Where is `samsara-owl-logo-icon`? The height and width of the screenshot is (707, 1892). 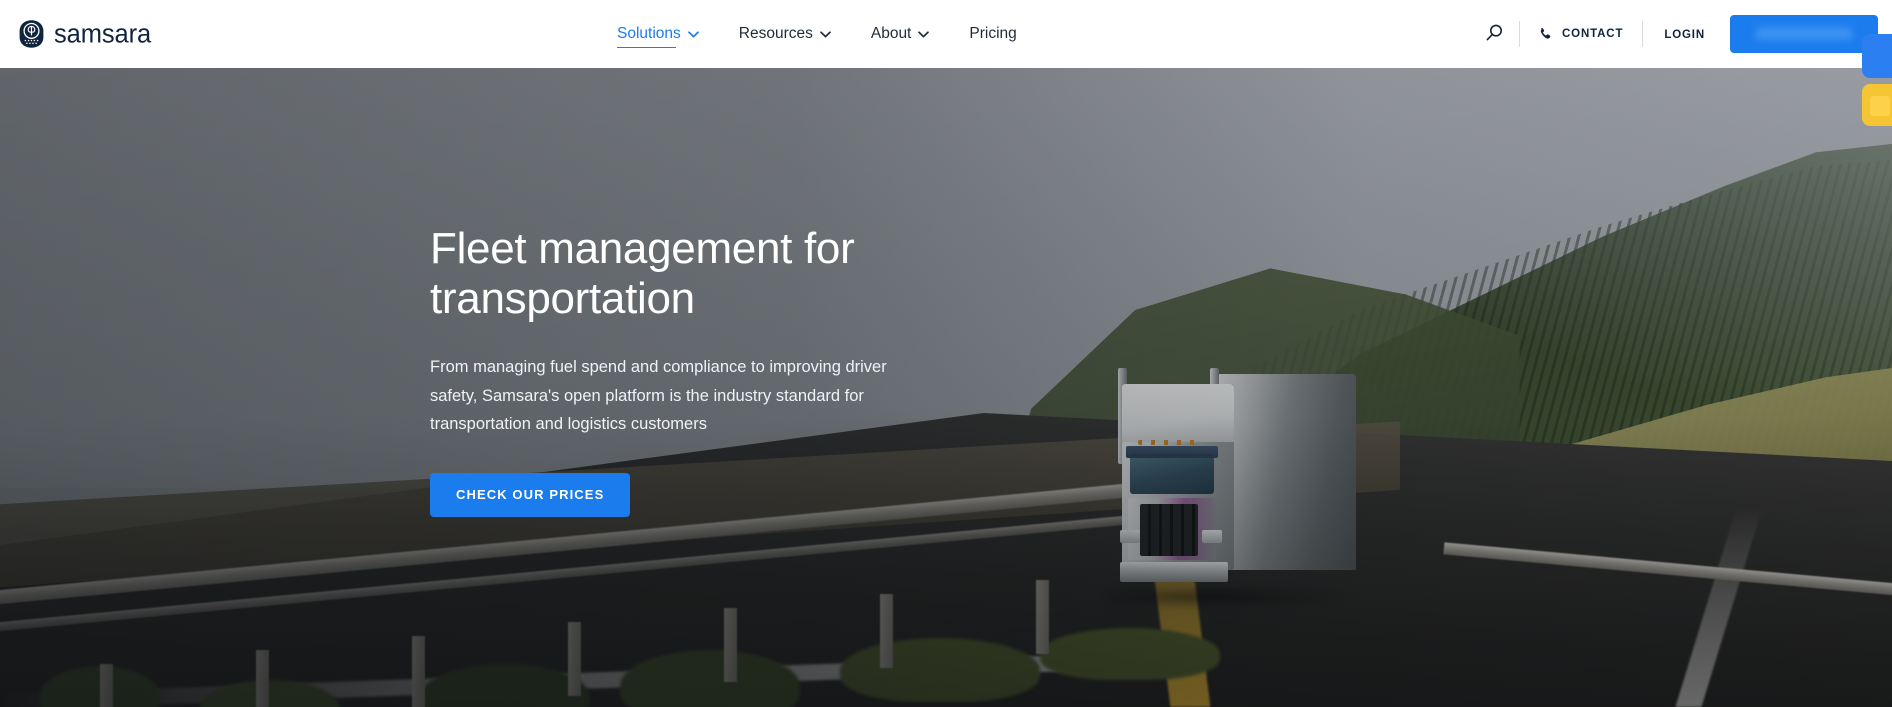 samsara-owl-logo-icon is located at coordinates (31, 34).